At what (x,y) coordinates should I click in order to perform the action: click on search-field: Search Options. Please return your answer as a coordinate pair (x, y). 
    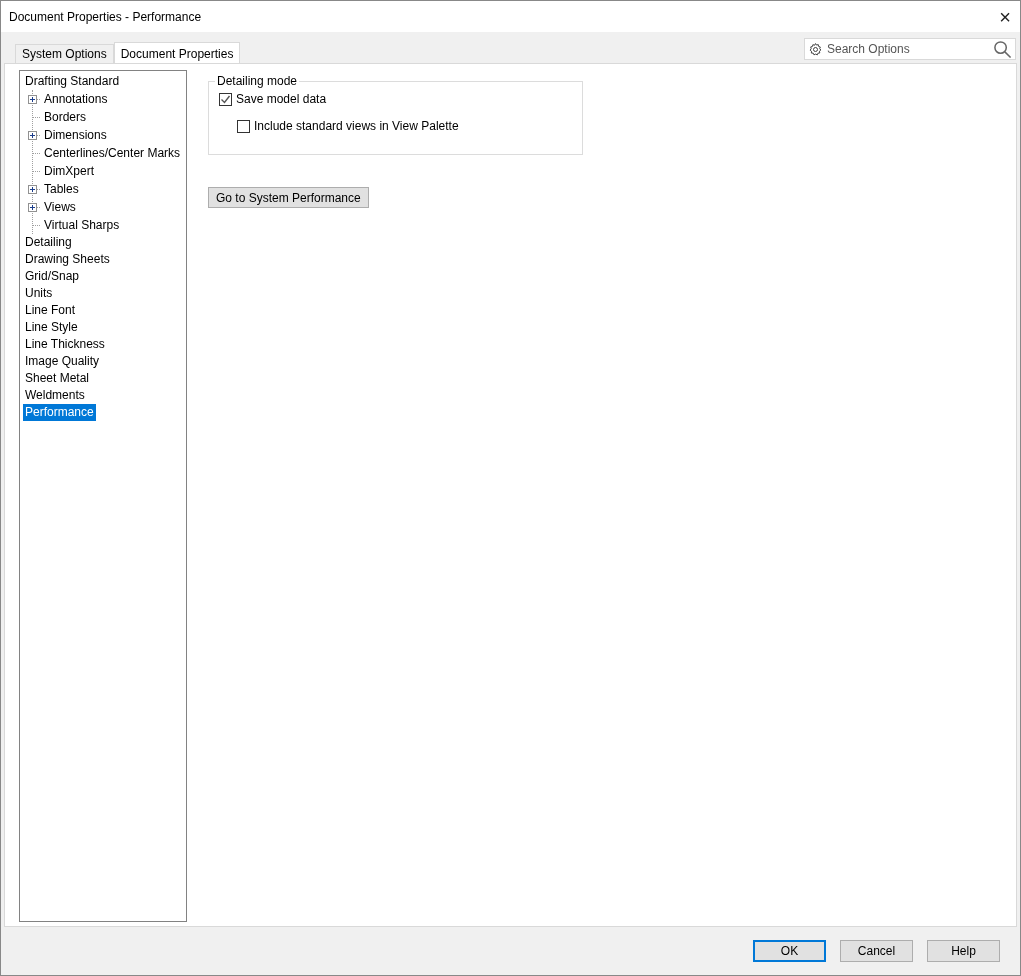
    Looking at the image, I should click on (908, 49).